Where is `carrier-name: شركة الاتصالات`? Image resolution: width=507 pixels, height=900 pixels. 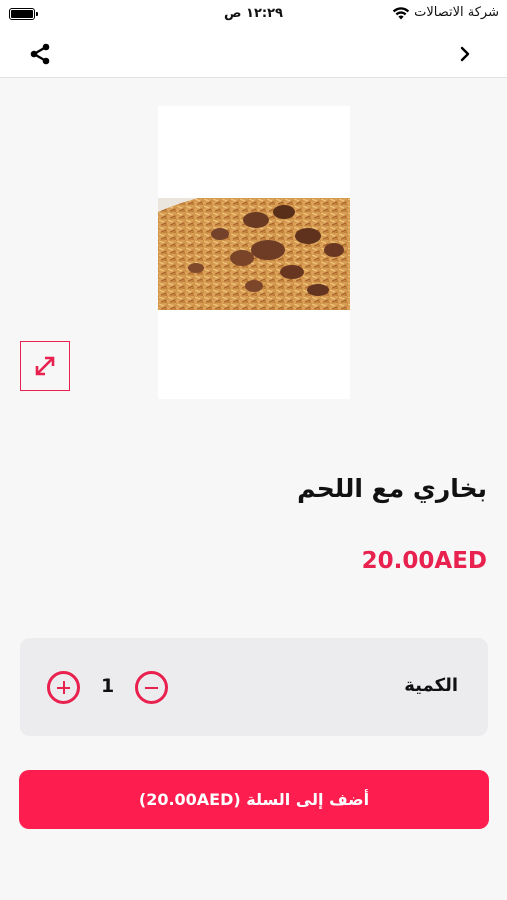
carrier-name: شركة الاتصالات is located at coordinates (456, 12).